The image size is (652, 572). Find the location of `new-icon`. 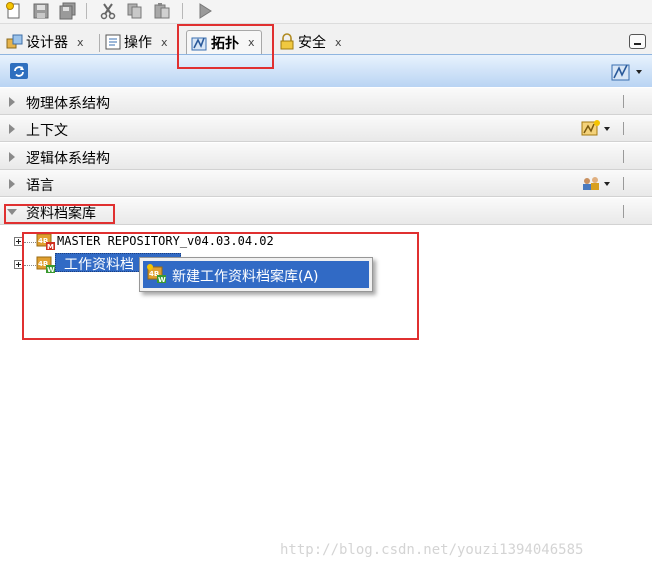

new-icon is located at coordinates (14, 11).